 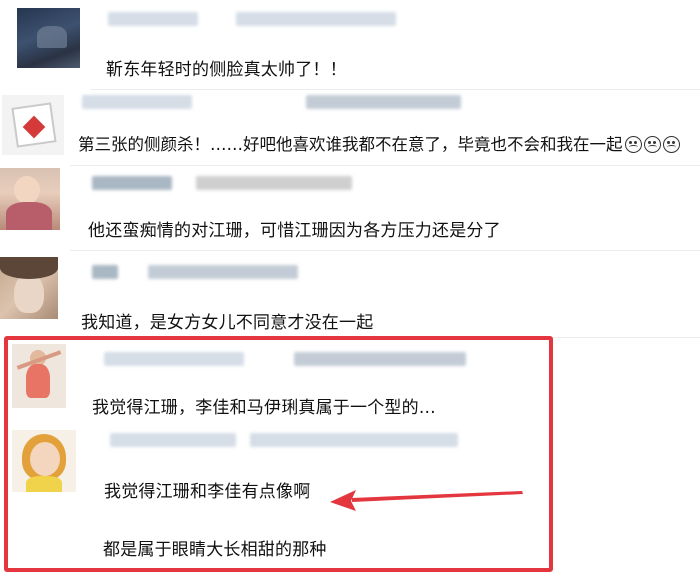 What do you see at coordinates (426, 500) in the screenshot?
I see `arrow-icon` at bounding box center [426, 500].